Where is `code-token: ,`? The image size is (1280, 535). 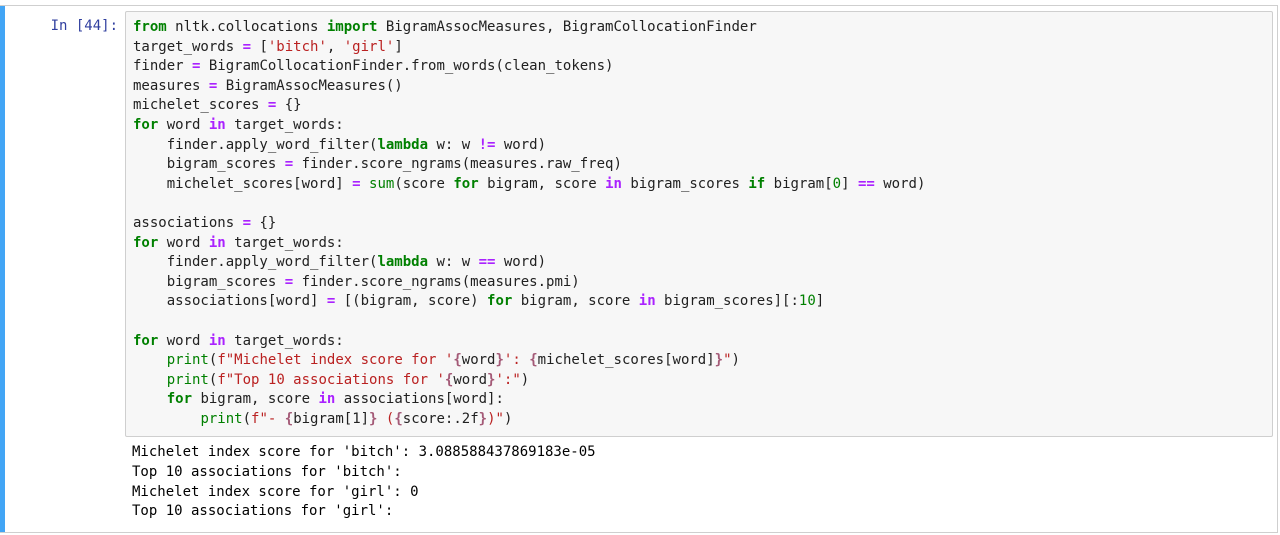 code-token: , is located at coordinates (335, 46).